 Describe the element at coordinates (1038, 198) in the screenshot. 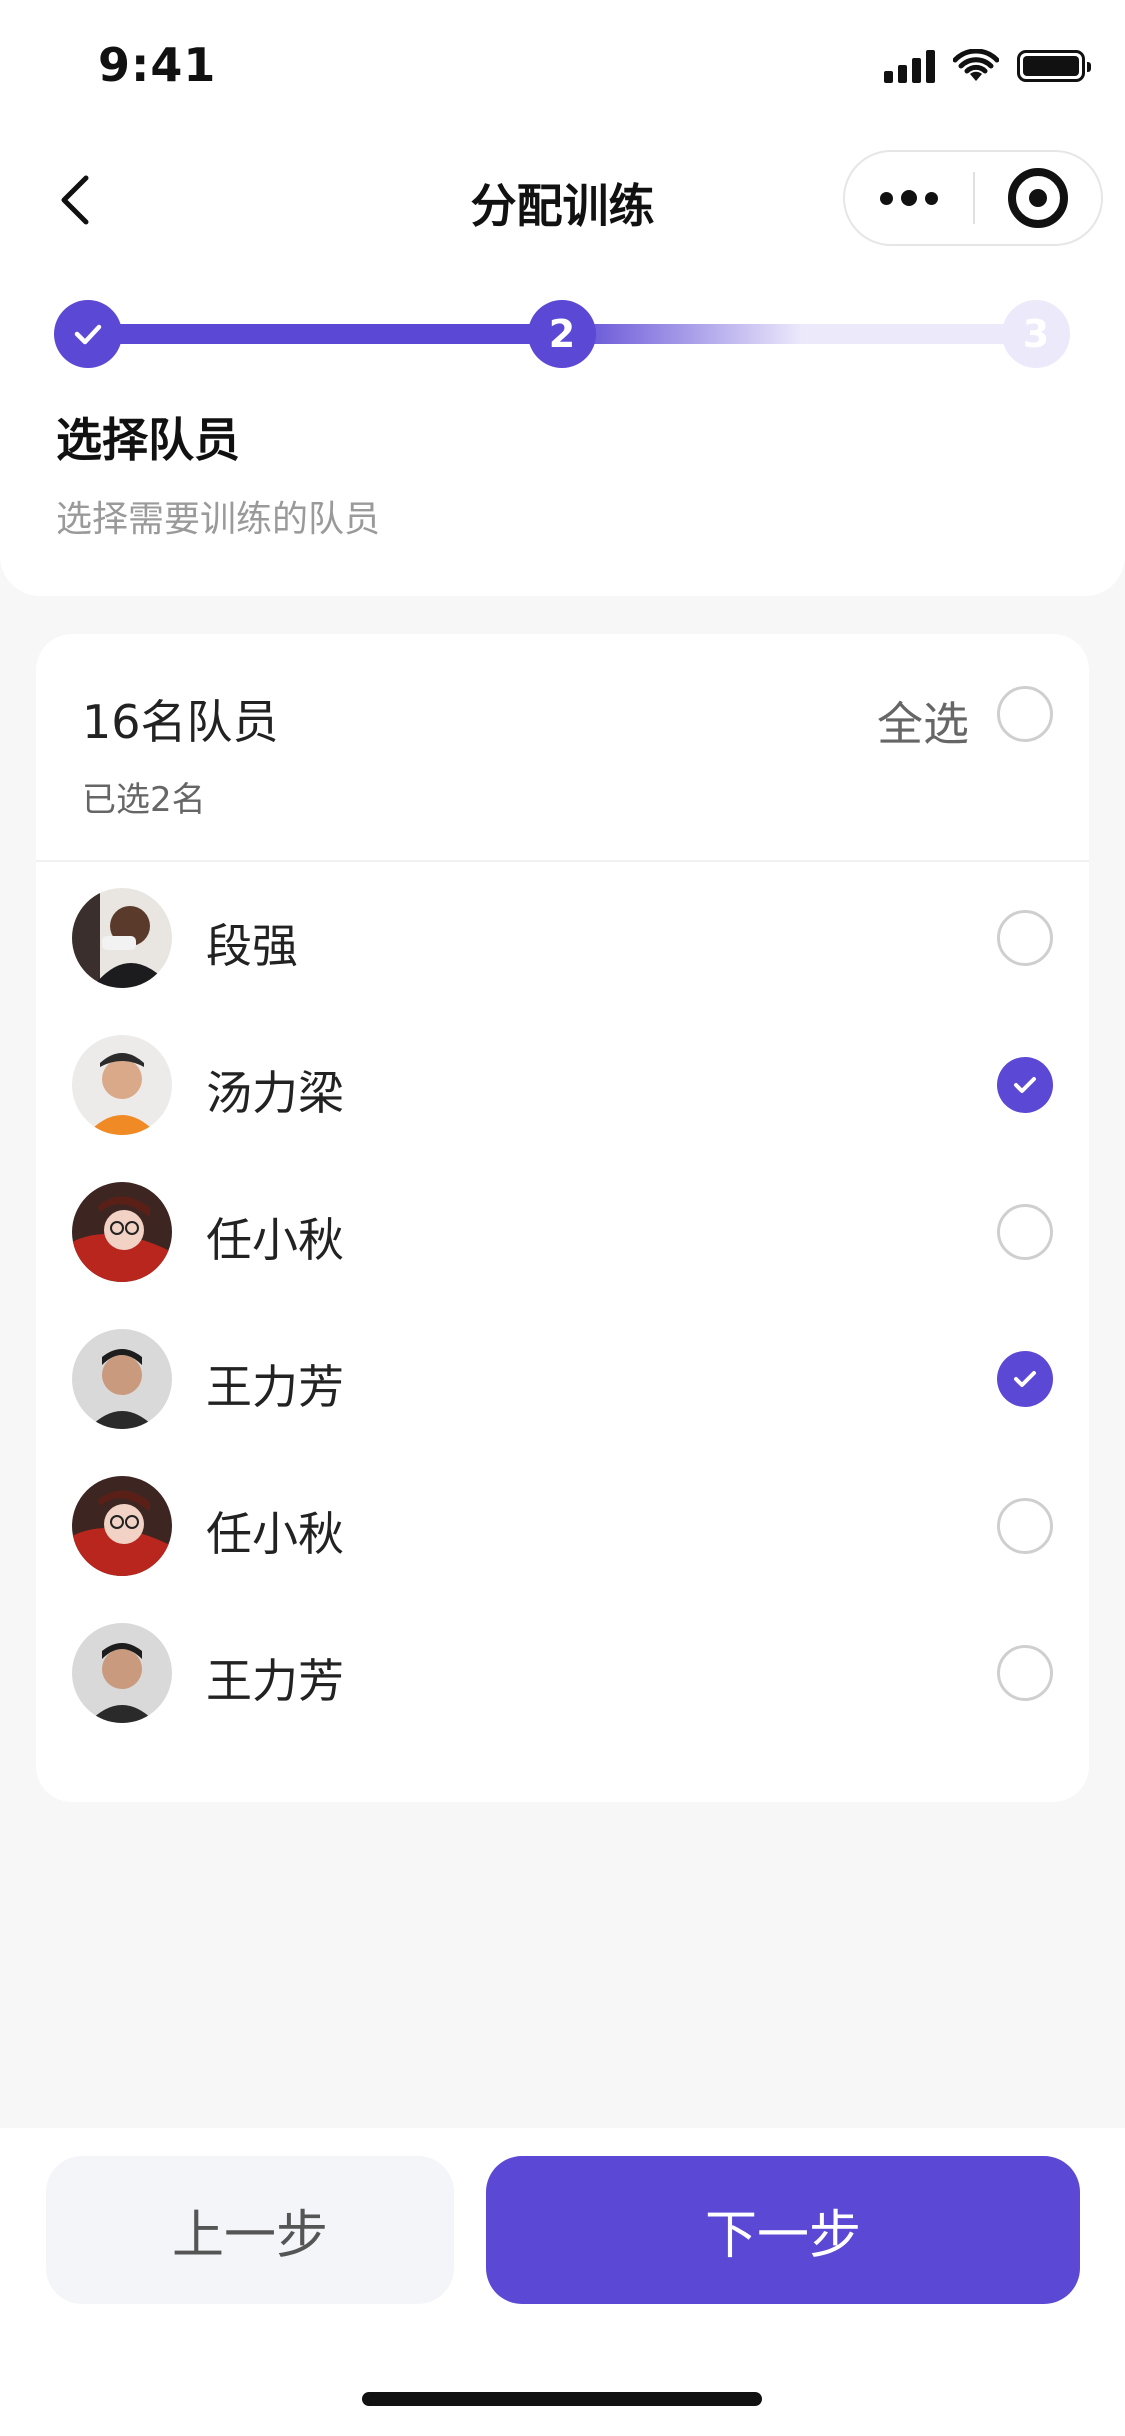

I see `close-target-icon` at that location.